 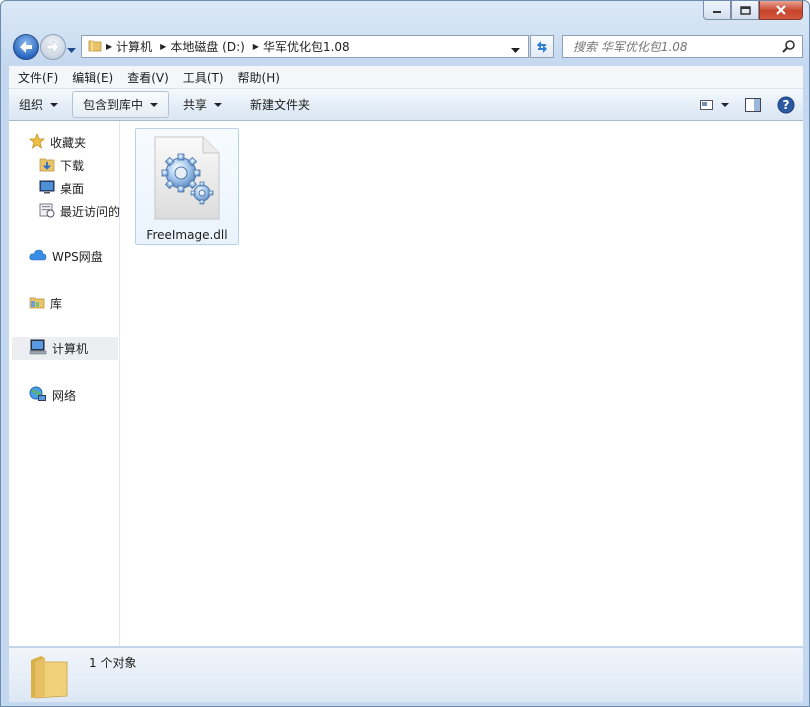 I want to click on minimize-icon, so click(x=717, y=10).